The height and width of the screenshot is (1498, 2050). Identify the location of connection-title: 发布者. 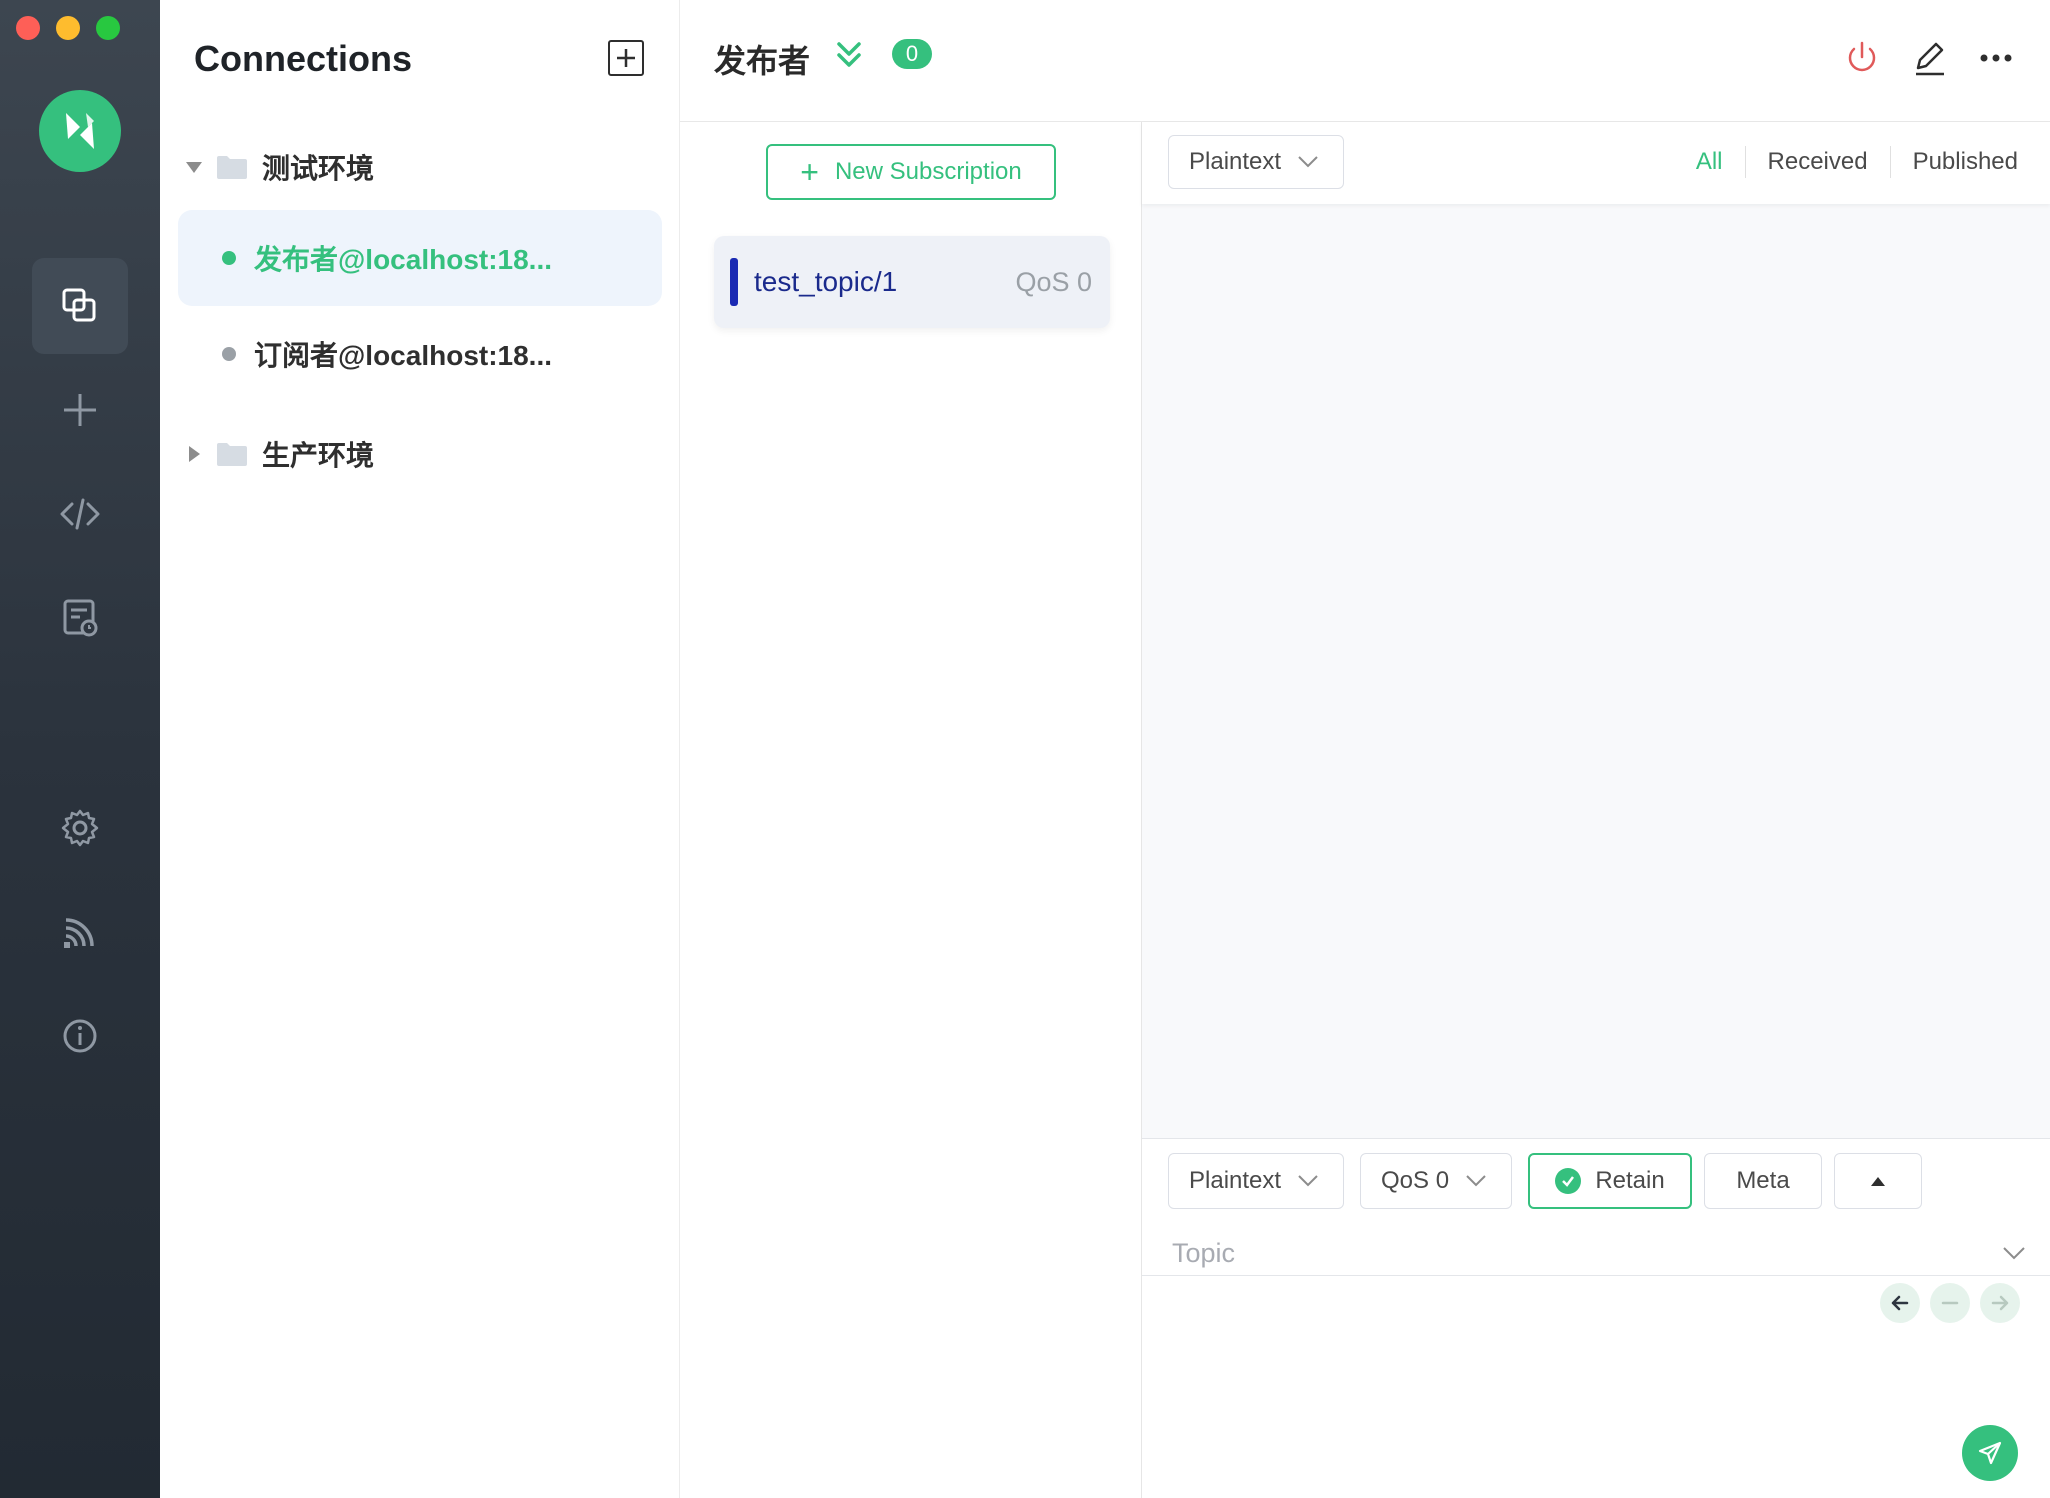
(762, 61).